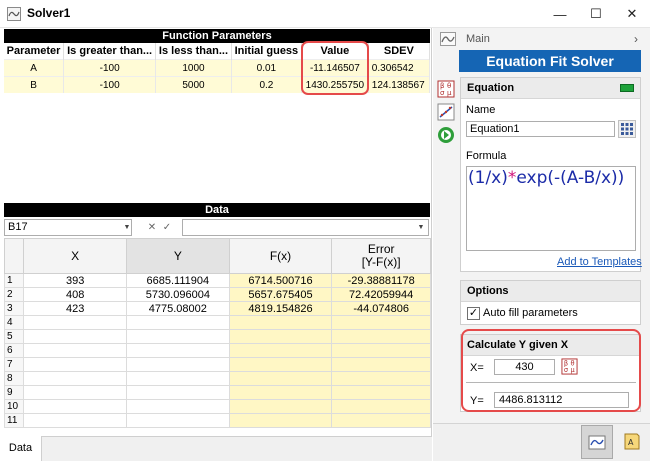  Describe the element at coordinates (75, 256) in the screenshot. I see `col-header-x: X` at that location.